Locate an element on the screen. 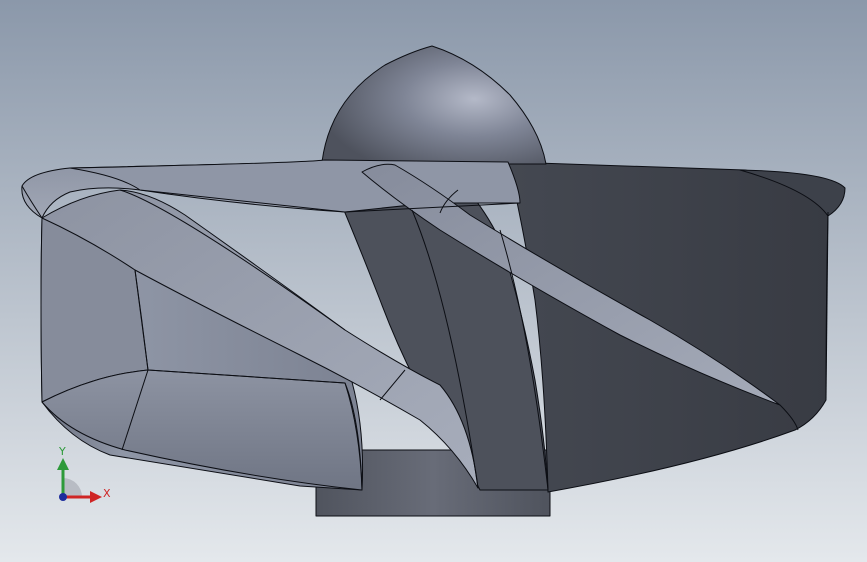 This screenshot has height=562, width=867. x-axis-label: X is located at coordinates (107, 493).